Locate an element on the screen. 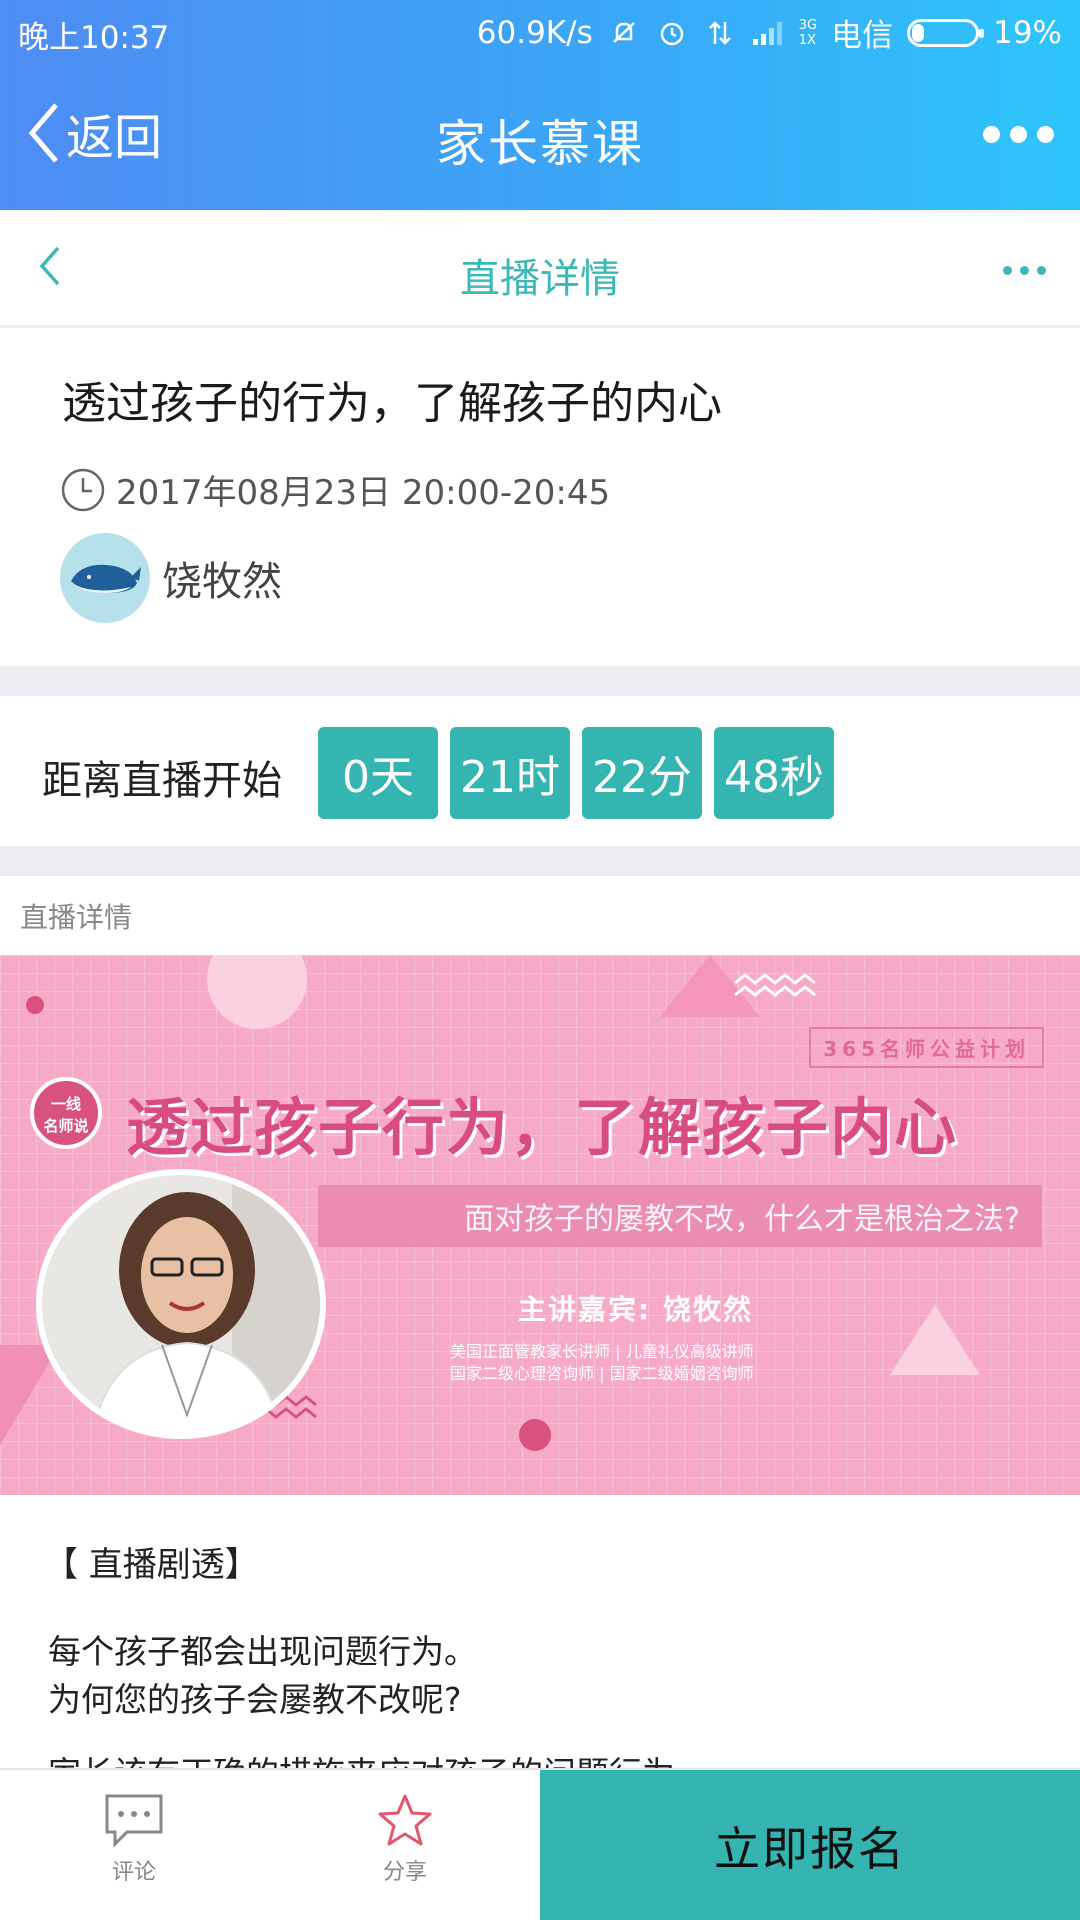  comment-label: 评论 is located at coordinates (133, 1872).